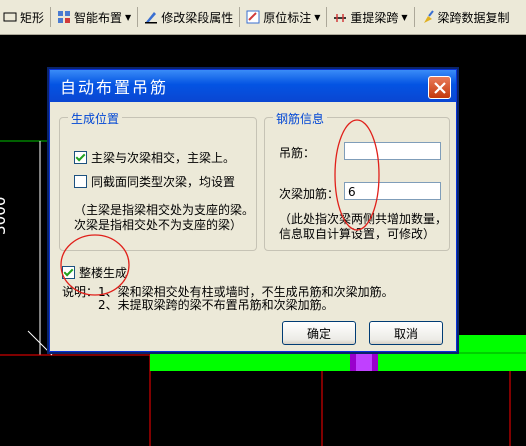 The image size is (526, 446). I want to click on edit-beam-properties-button: 修改梁段属性, so click(188, 17).